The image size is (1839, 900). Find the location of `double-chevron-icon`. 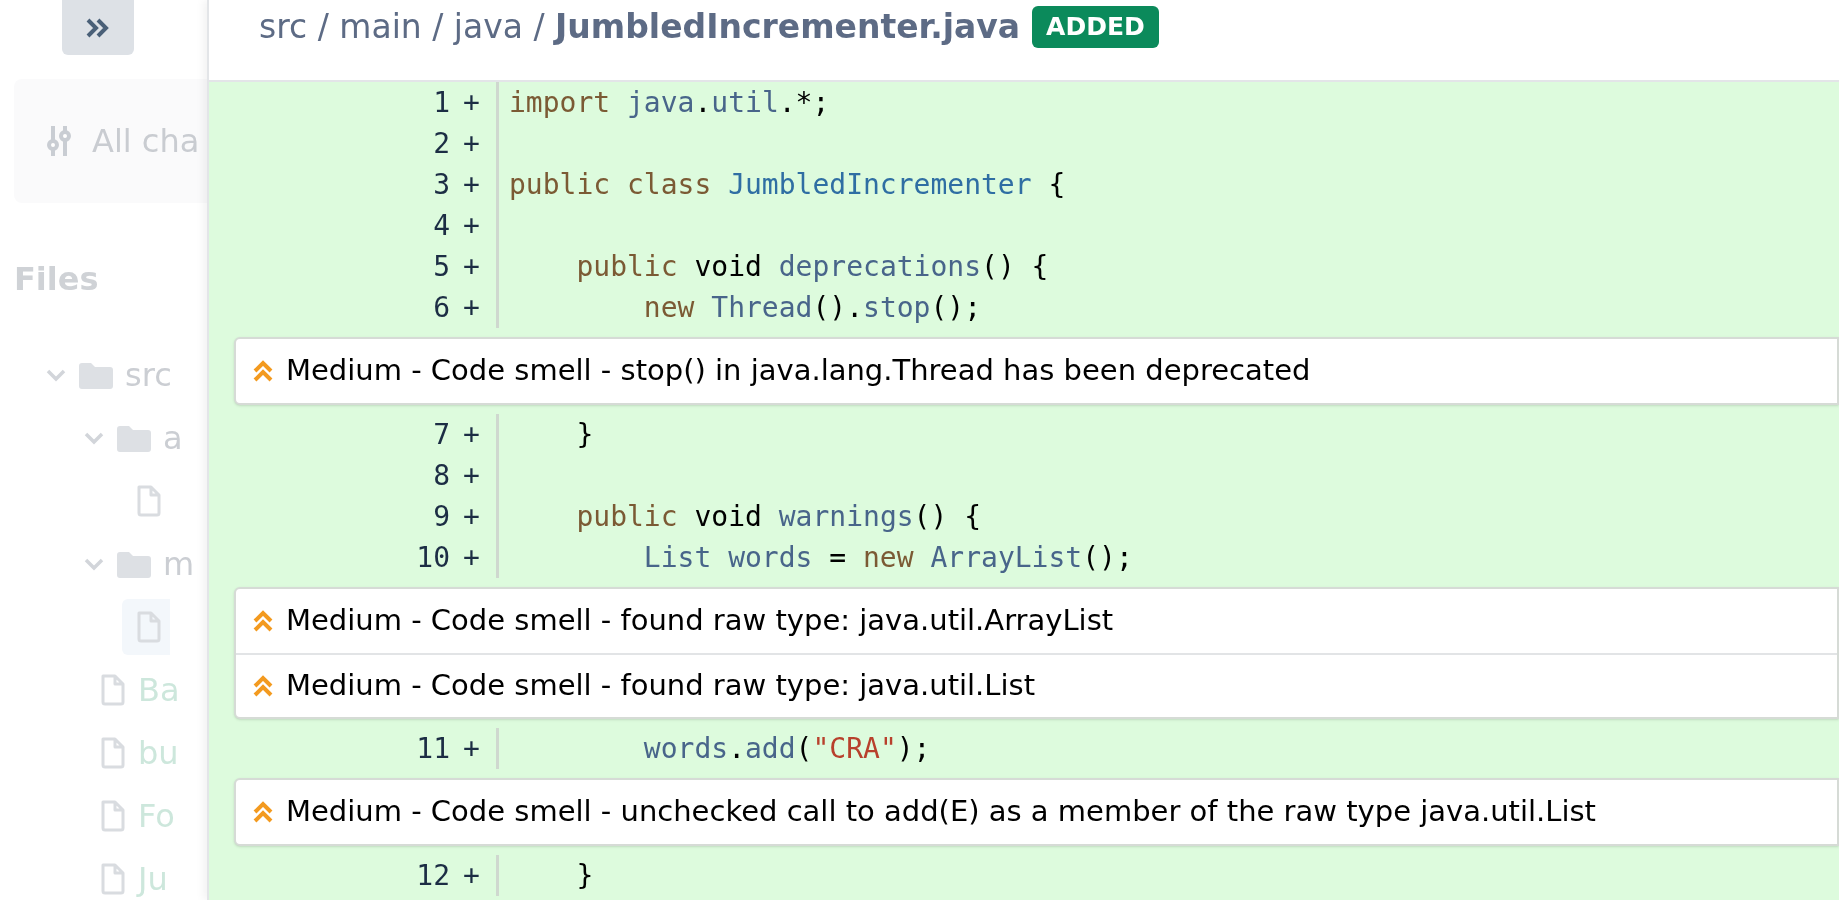

double-chevron-icon is located at coordinates (98, 27).